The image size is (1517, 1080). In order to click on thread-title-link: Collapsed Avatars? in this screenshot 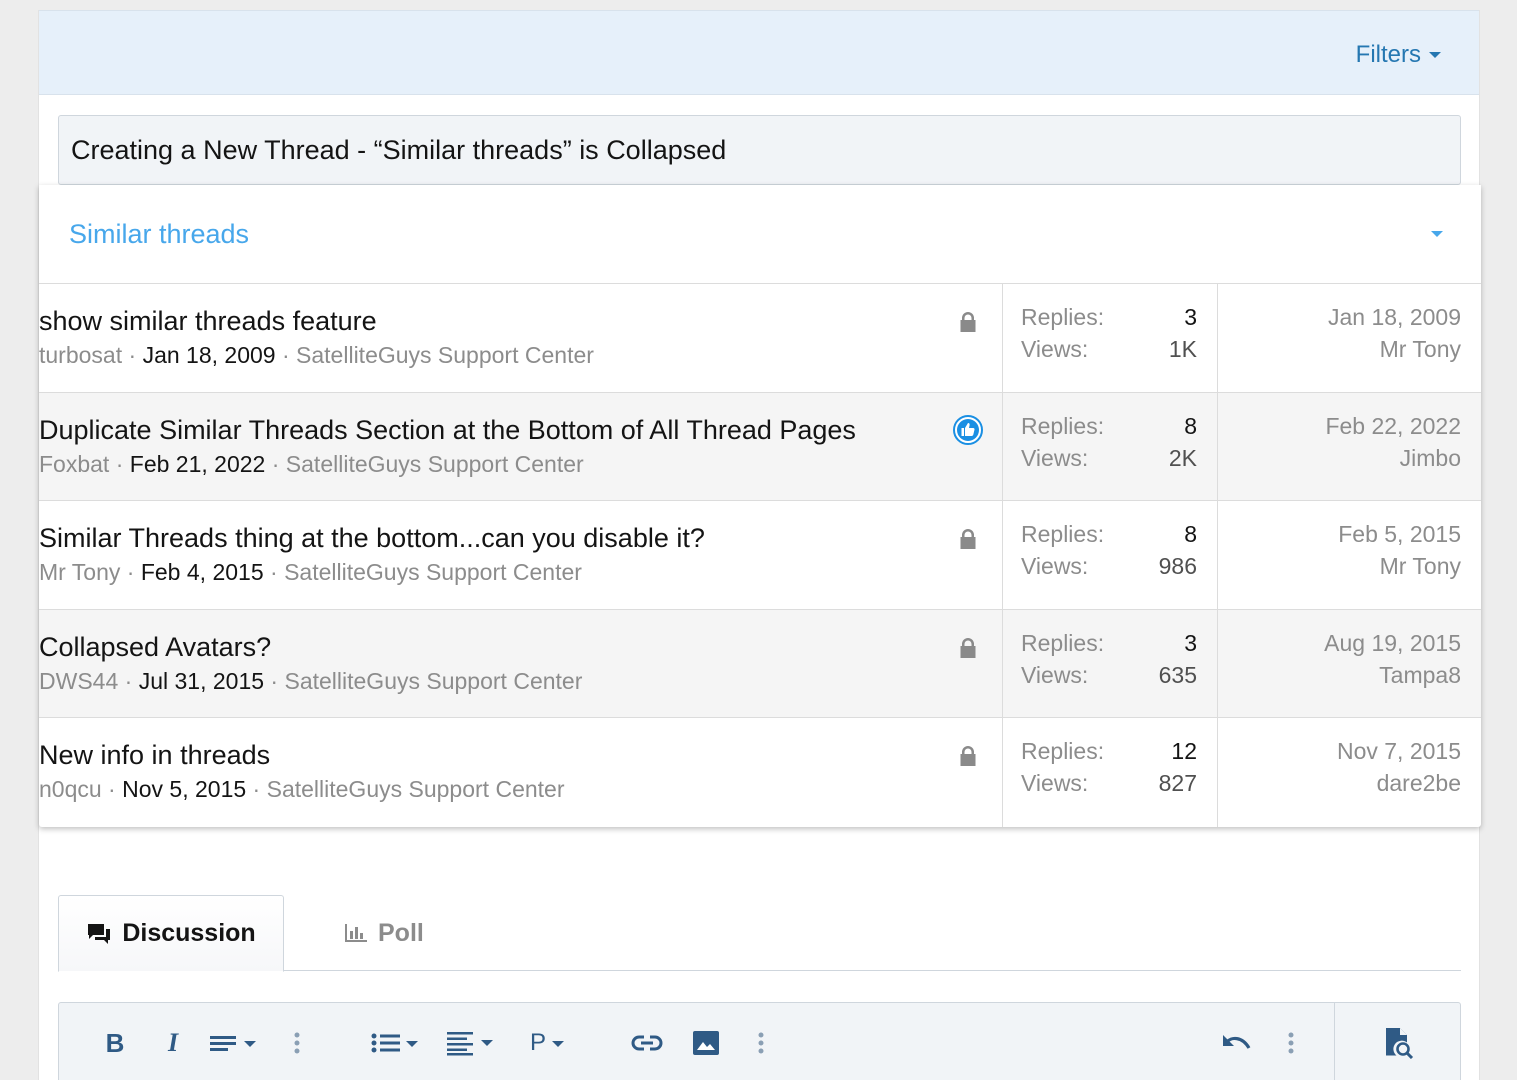, I will do `click(155, 647)`.